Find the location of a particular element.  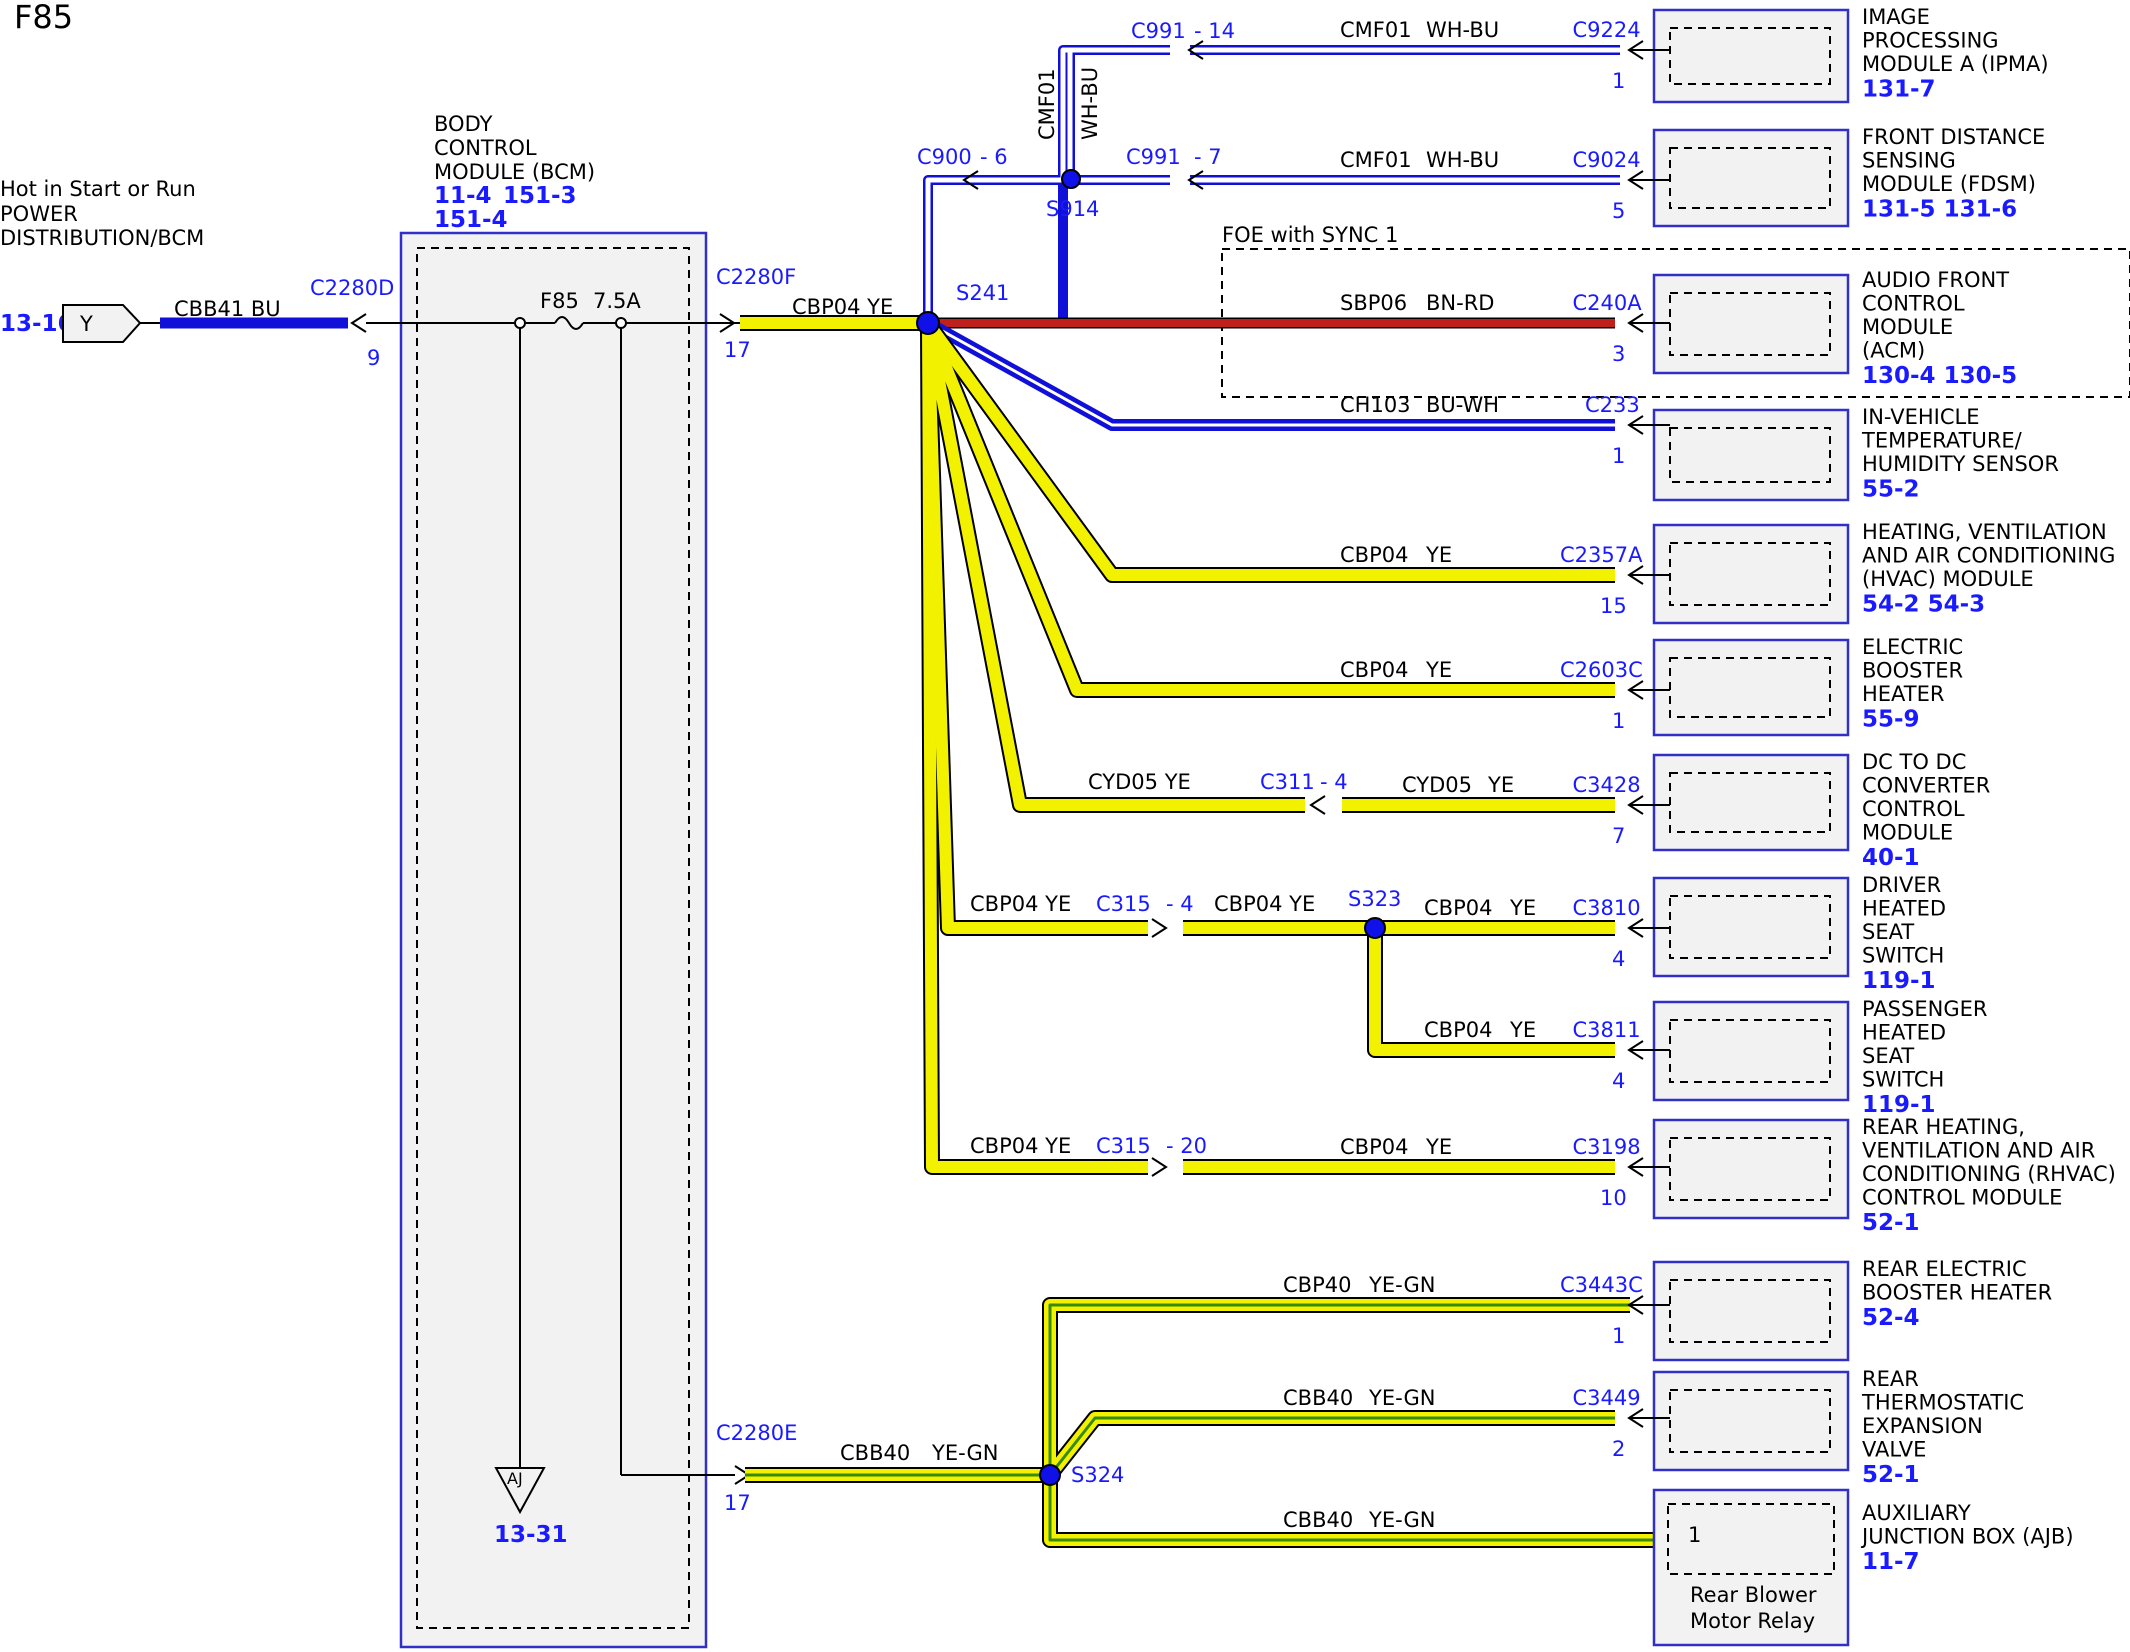

module-ref: 52-1 is located at coordinates (1891, 1475).